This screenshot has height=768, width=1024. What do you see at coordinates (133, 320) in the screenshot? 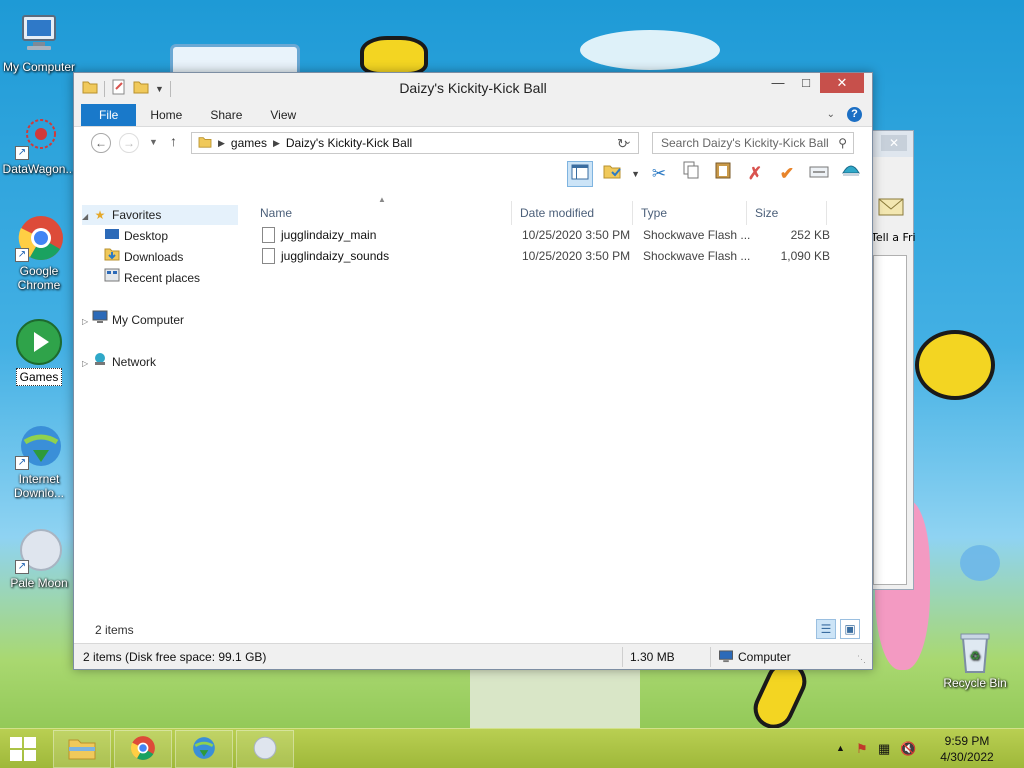
I see `nav-my-computer: ▷ My Computer` at bounding box center [133, 320].